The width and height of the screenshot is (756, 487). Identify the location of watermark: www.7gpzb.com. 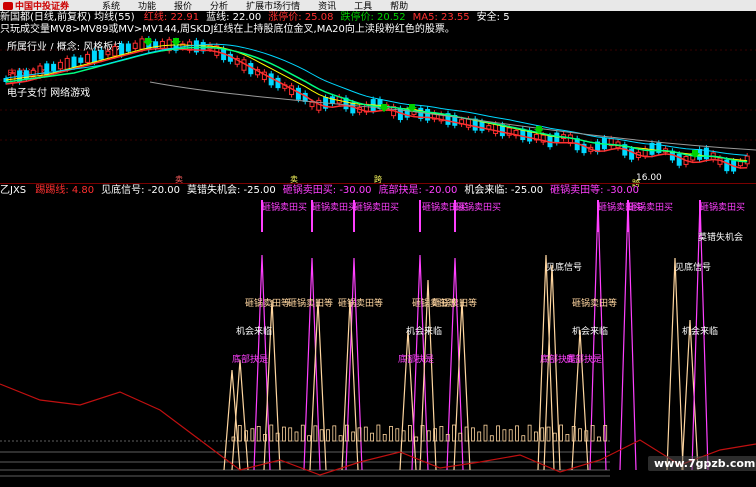
(702, 463).